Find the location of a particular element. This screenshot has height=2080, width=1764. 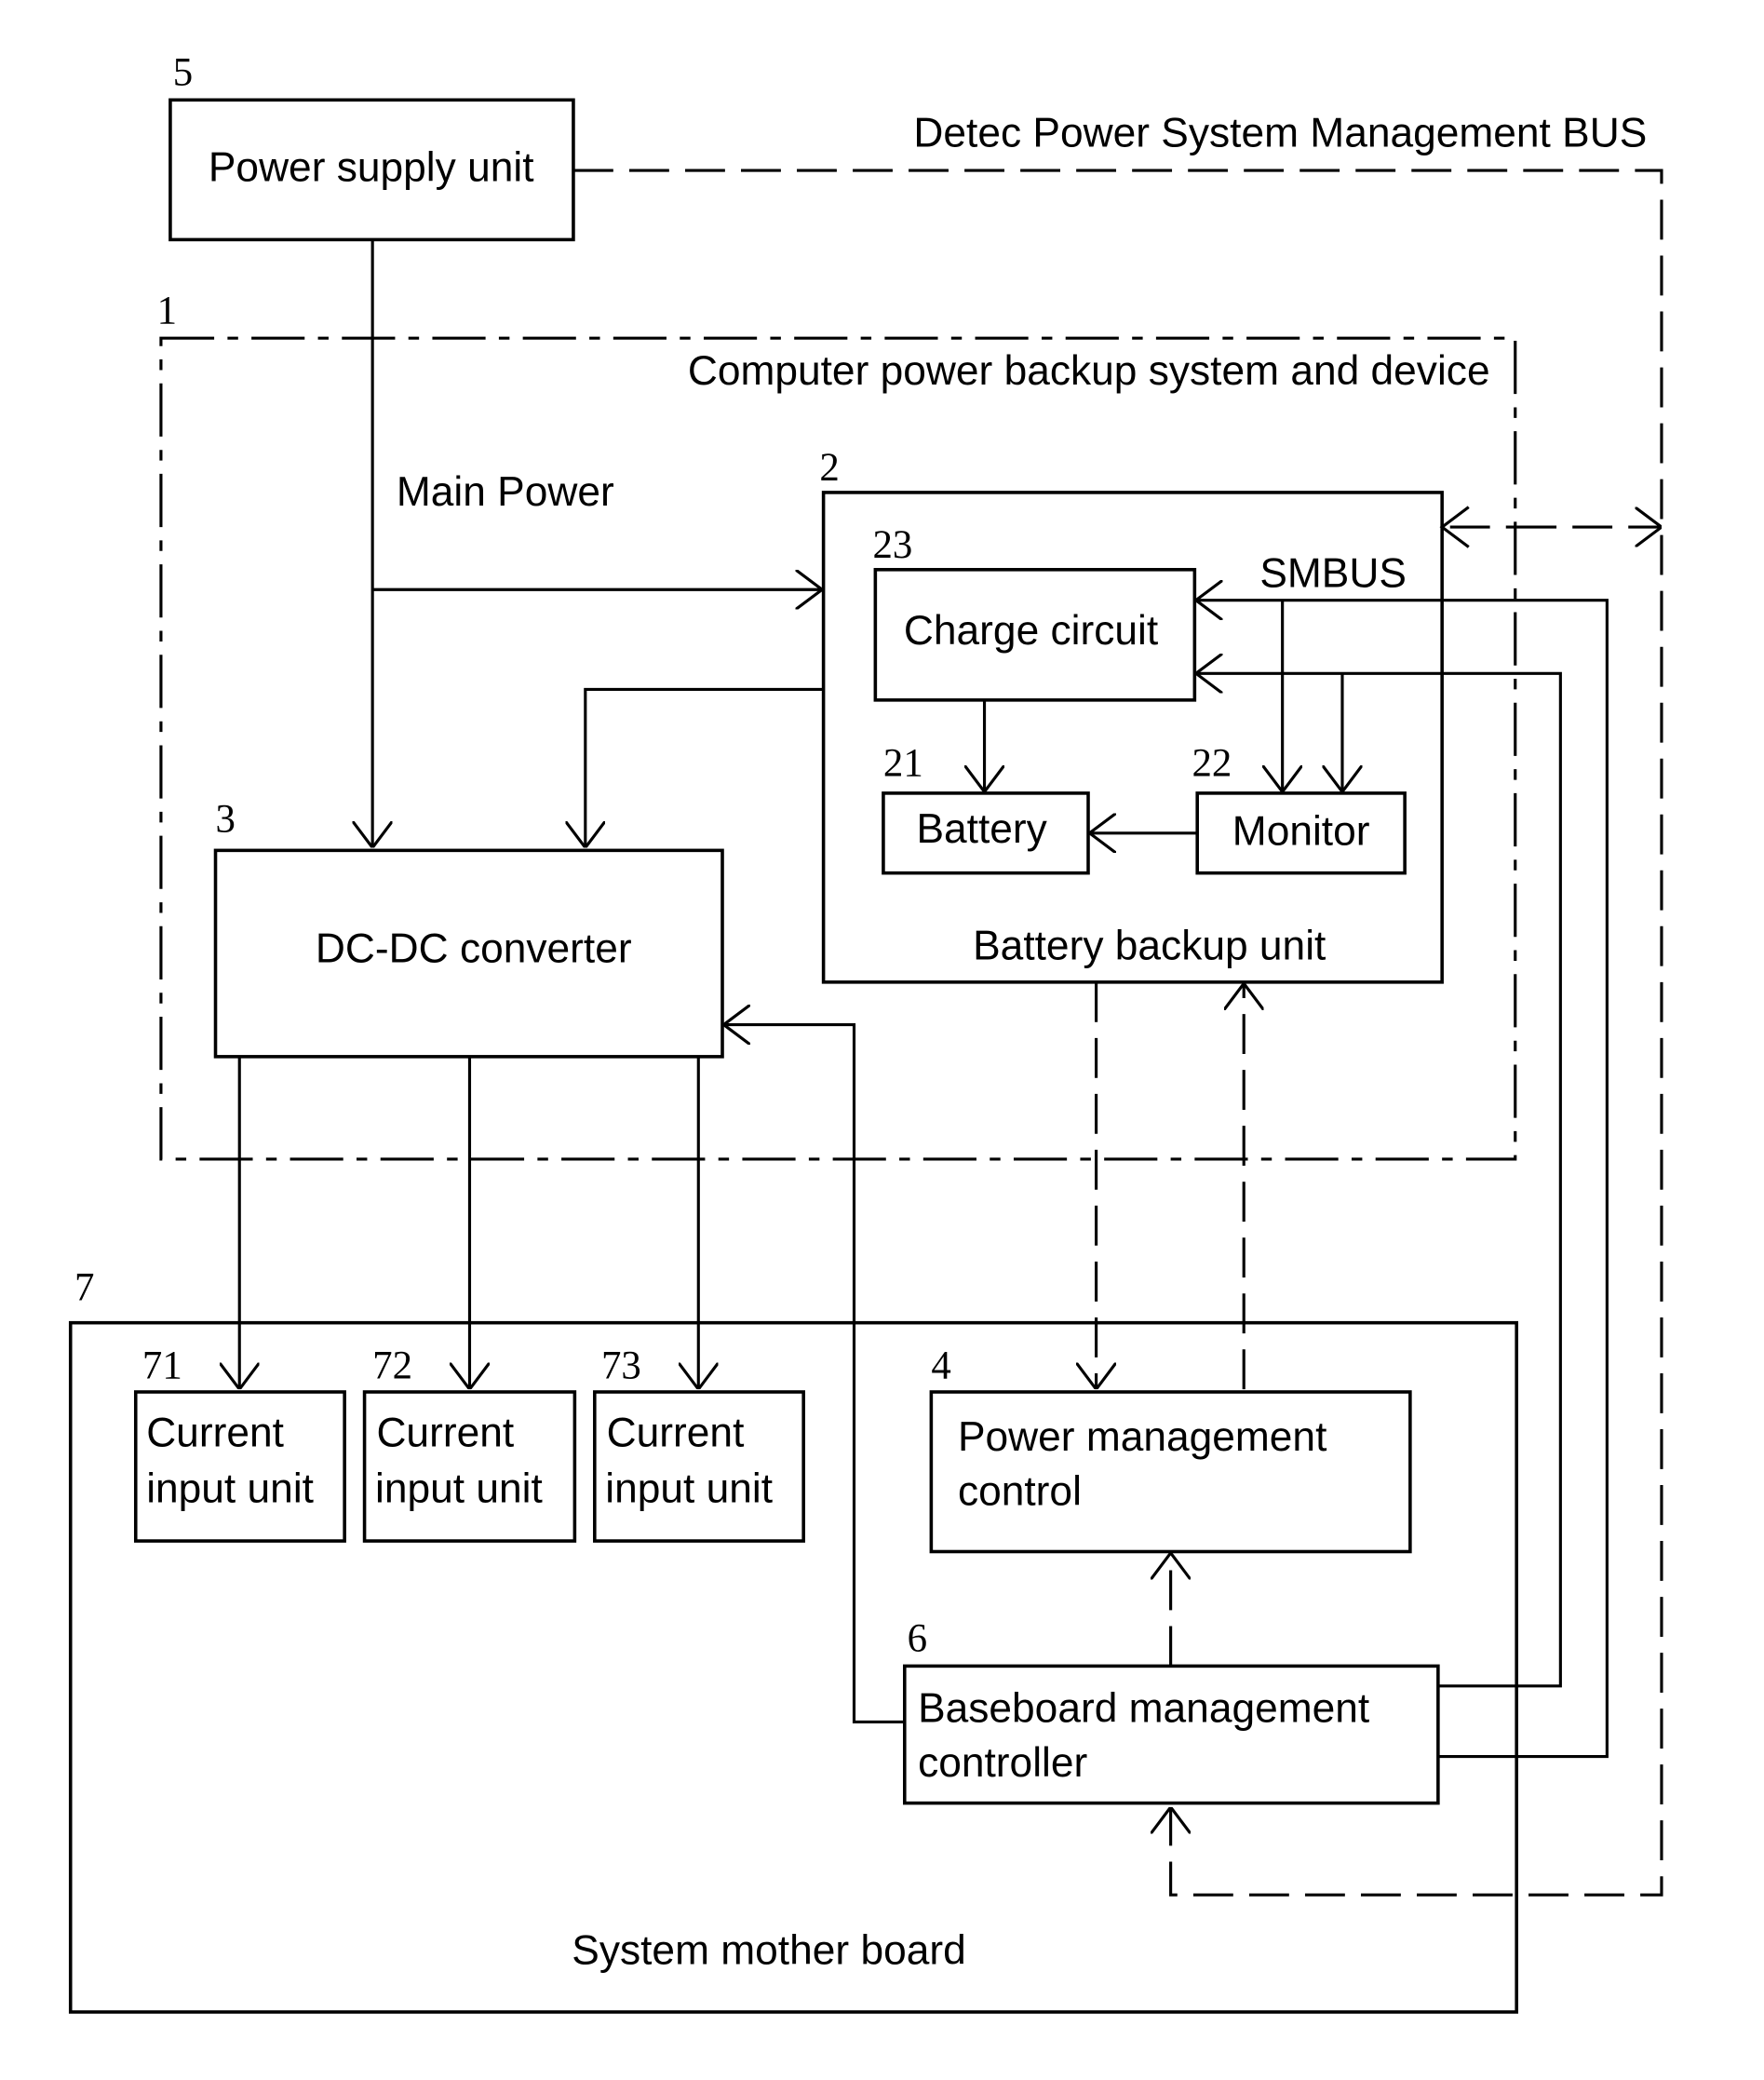

pmc-line2: control is located at coordinates (1020, 1491).